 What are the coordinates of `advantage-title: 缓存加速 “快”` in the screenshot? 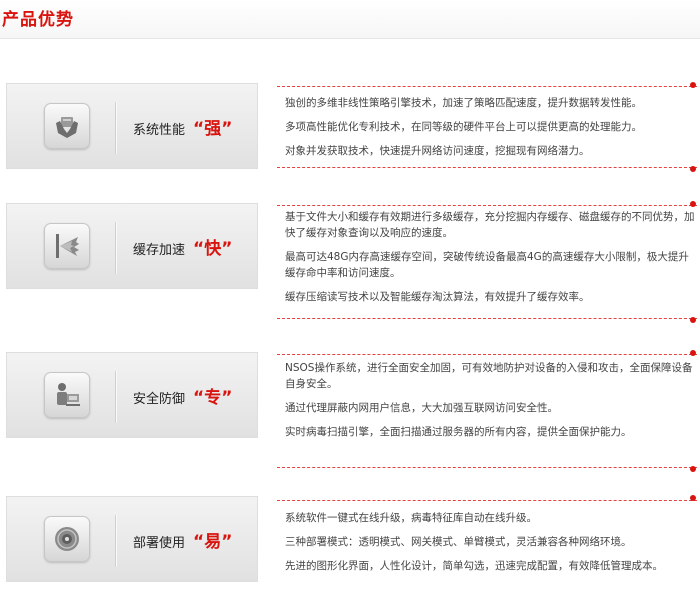 It's located at (182, 246).